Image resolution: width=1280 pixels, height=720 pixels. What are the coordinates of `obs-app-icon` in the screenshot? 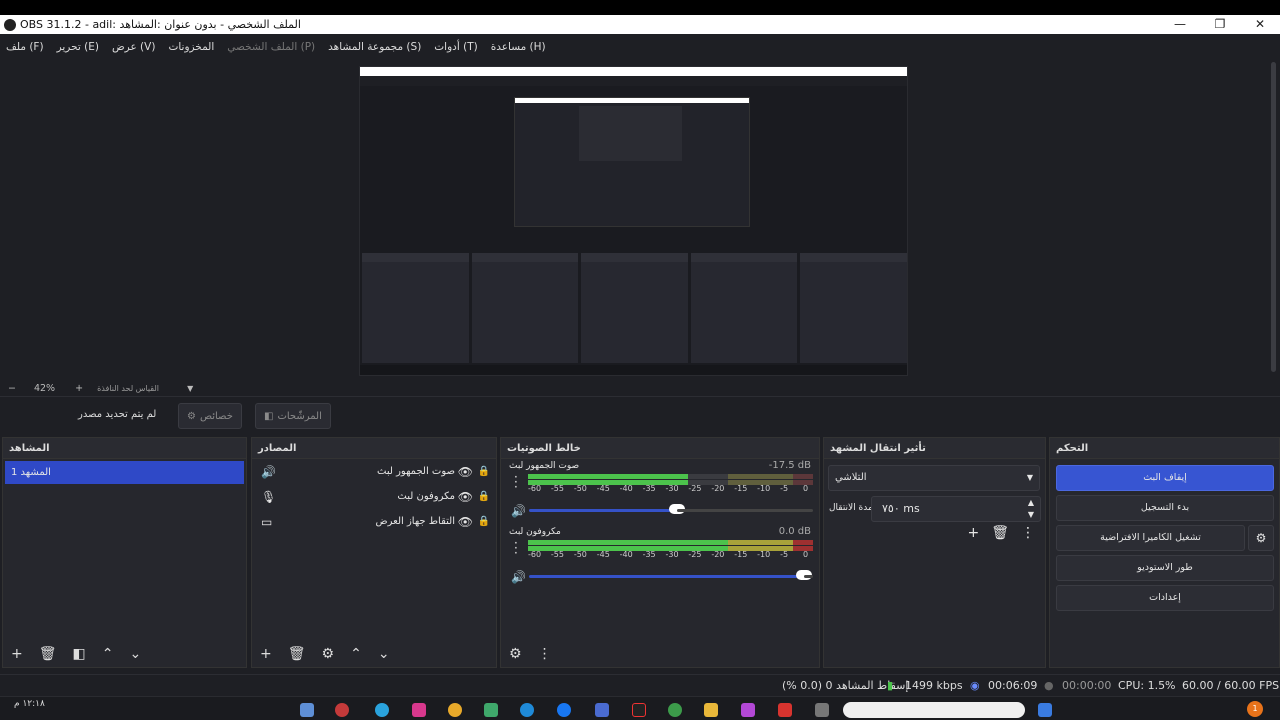 It's located at (342, 710).